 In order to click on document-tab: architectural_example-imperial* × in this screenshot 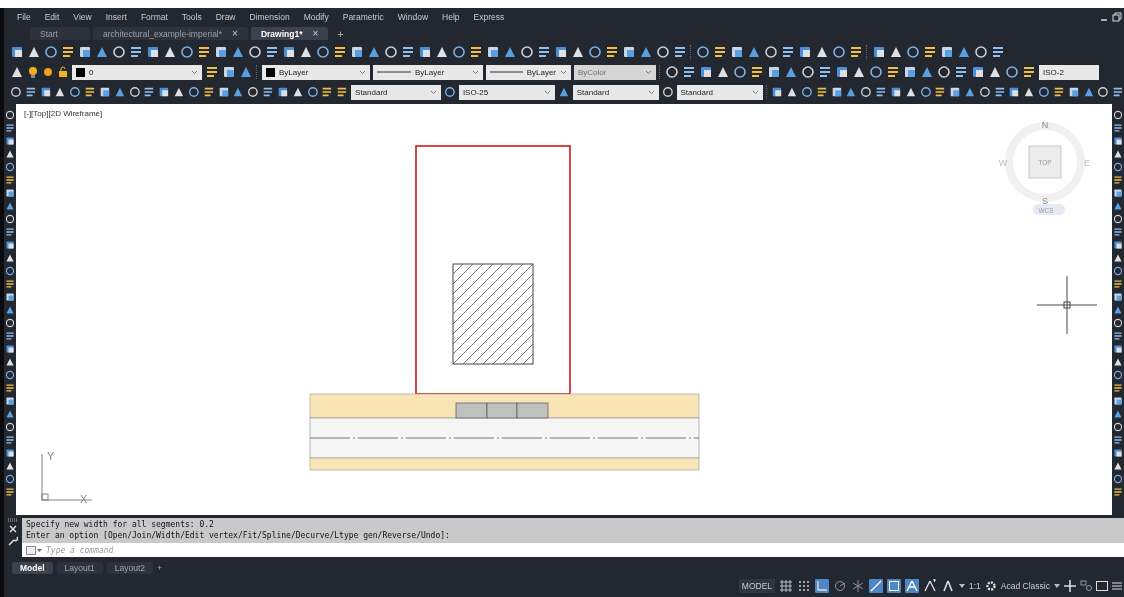, I will do `click(170, 33)`.